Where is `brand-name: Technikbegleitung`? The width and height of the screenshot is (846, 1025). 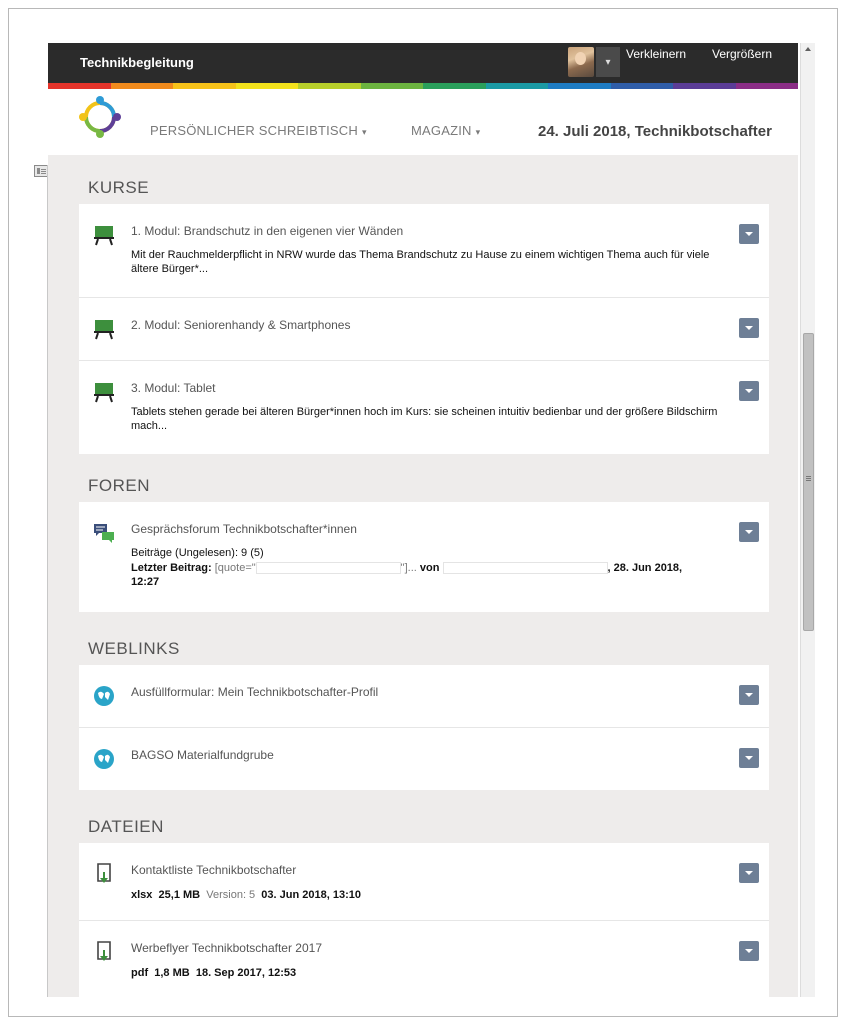
brand-name: Technikbegleitung is located at coordinates (137, 62).